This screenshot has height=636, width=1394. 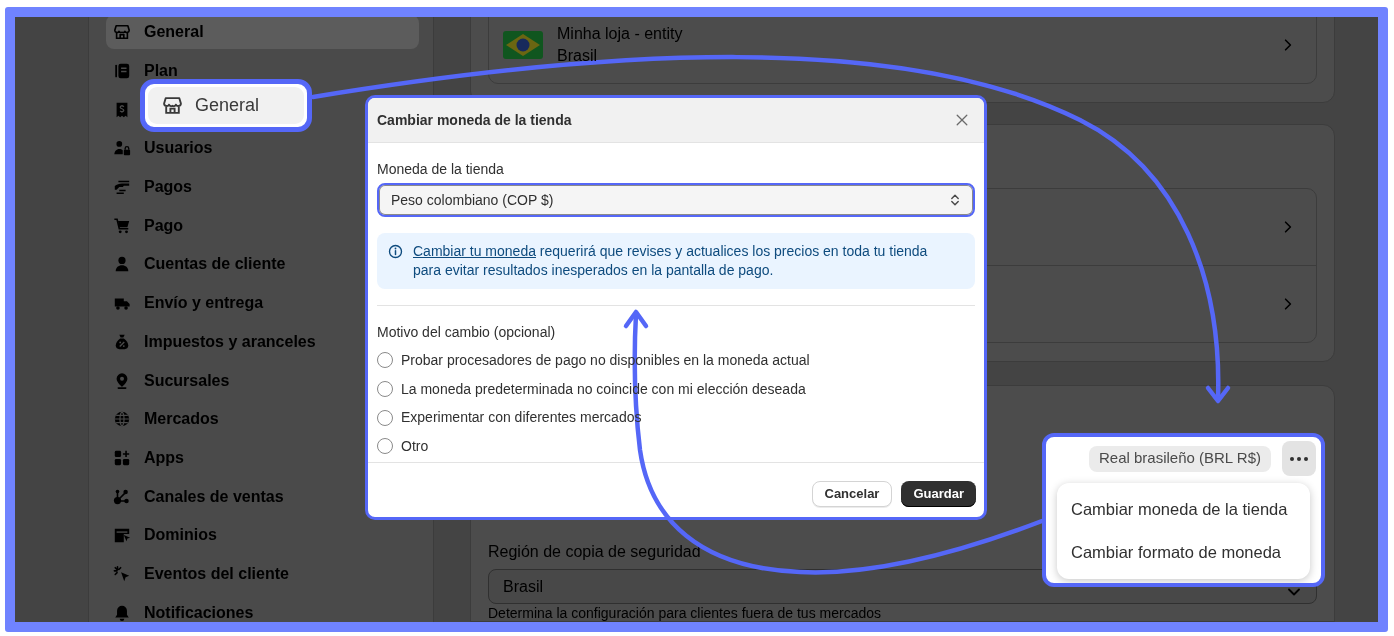 I want to click on dialog-title: Cambiar moneda de la tienda, so click(x=474, y=120).